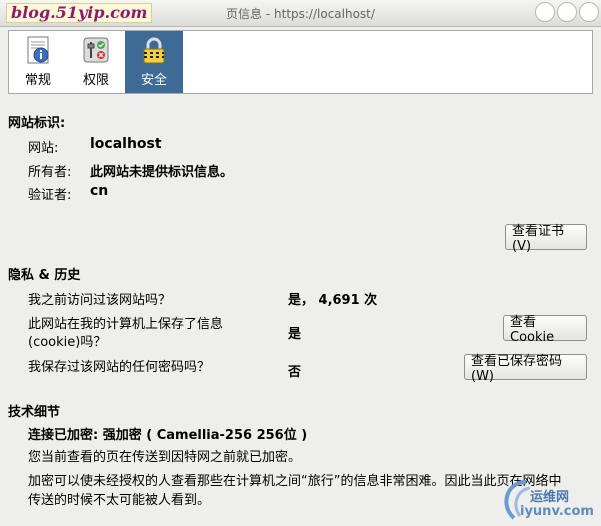 This screenshot has height=526, width=601. What do you see at coordinates (34, 412) in the screenshot?
I see `technical-heading: 技术细节` at bounding box center [34, 412].